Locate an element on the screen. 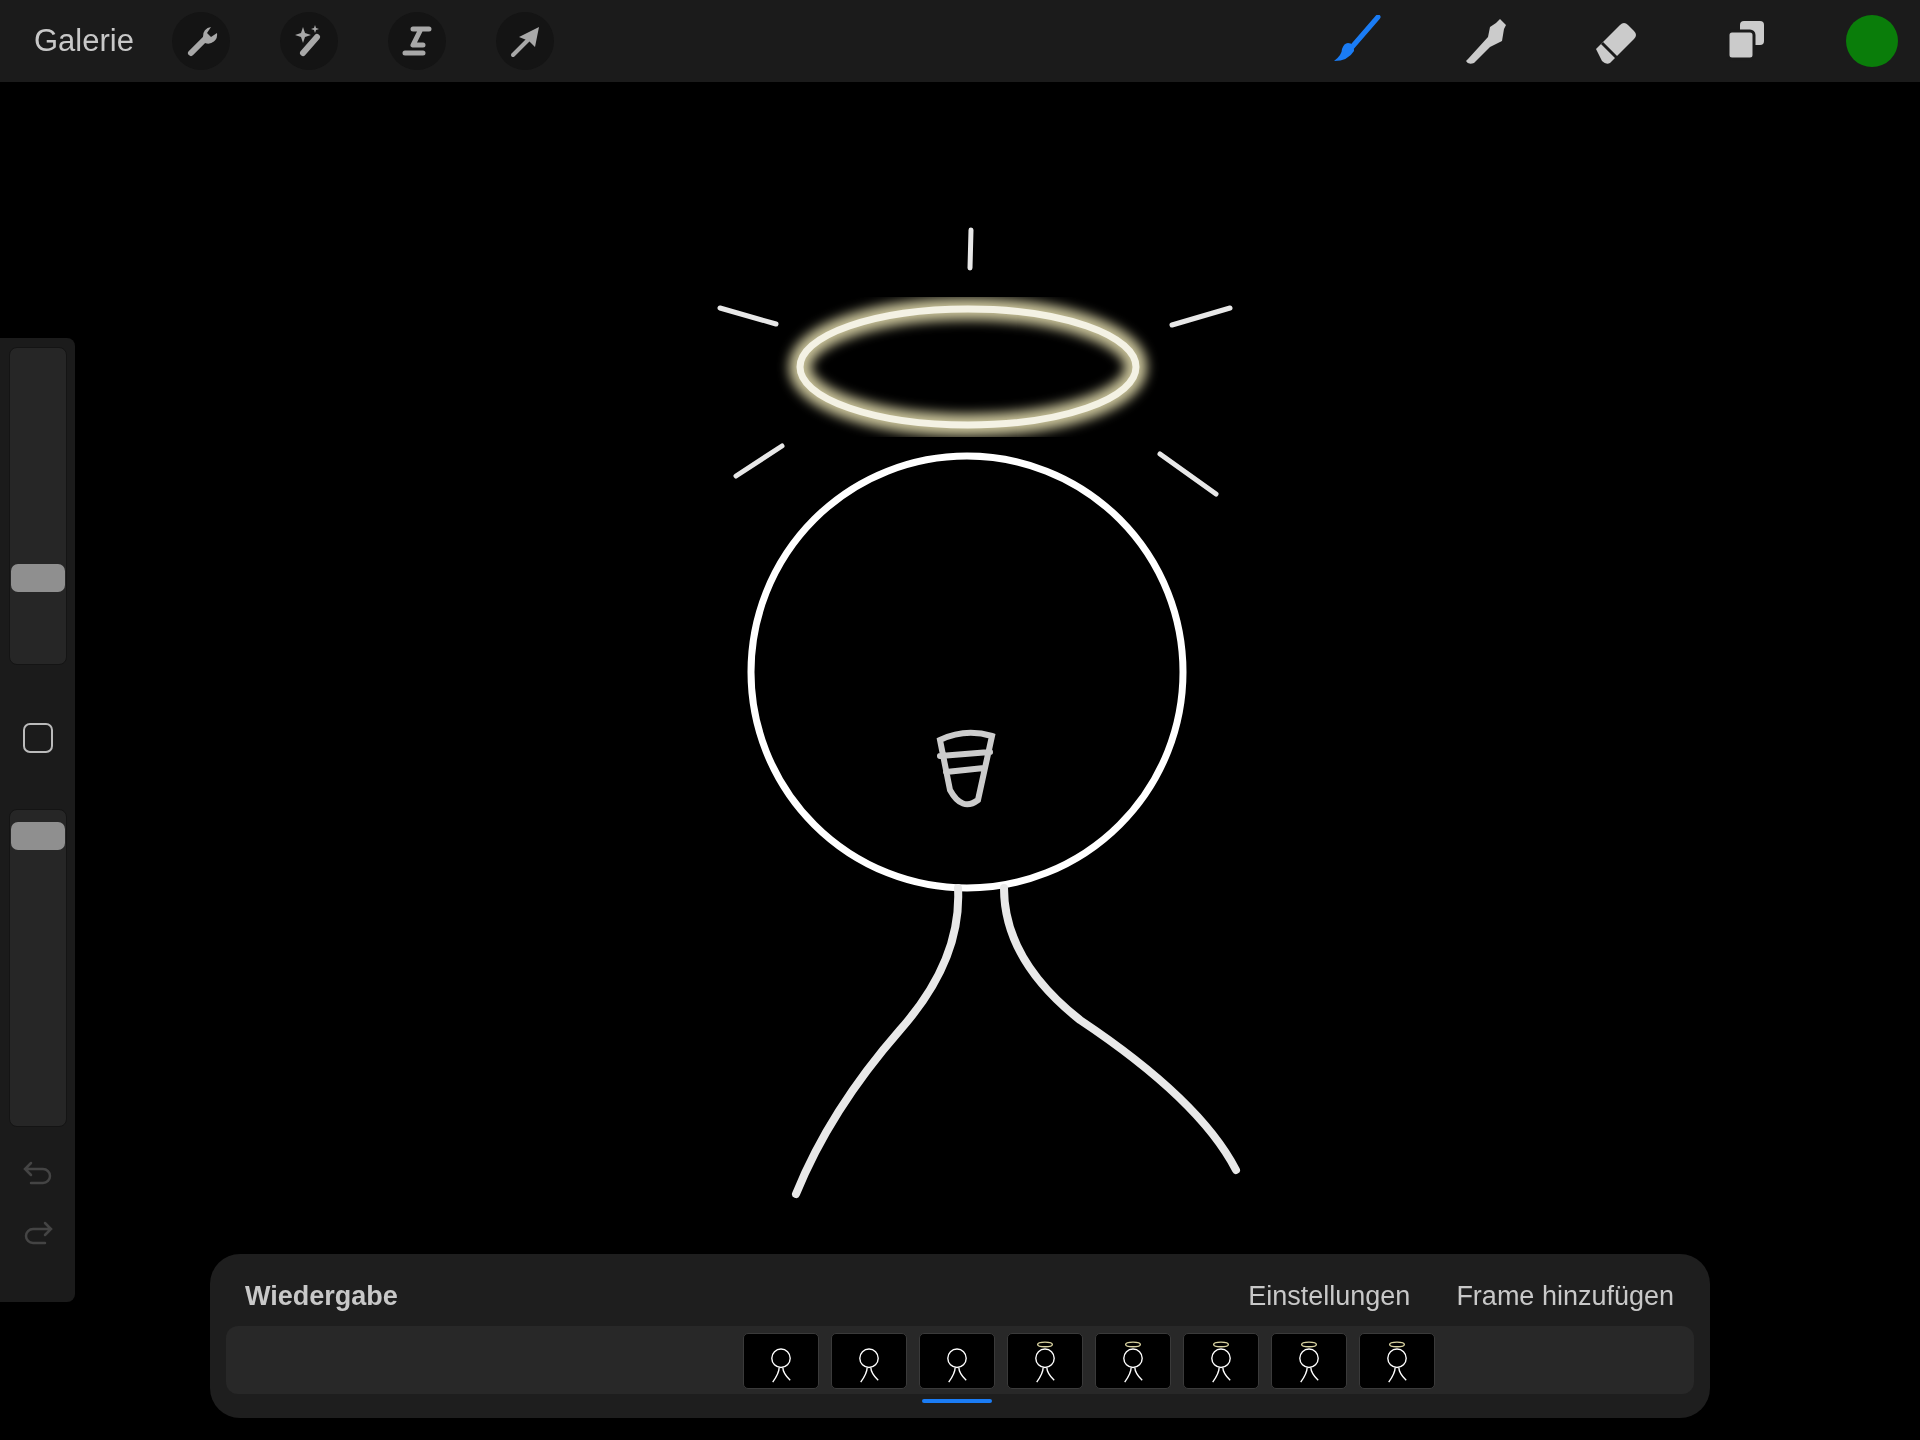 The width and height of the screenshot is (1920, 1440). gallery-link: Galerie is located at coordinates (84, 41).